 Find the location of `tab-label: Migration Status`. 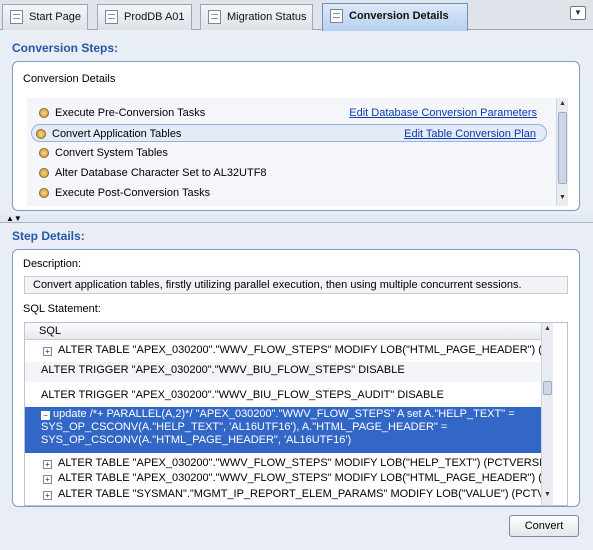

tab-label: Migration Status is located at coordinates (267, 17).